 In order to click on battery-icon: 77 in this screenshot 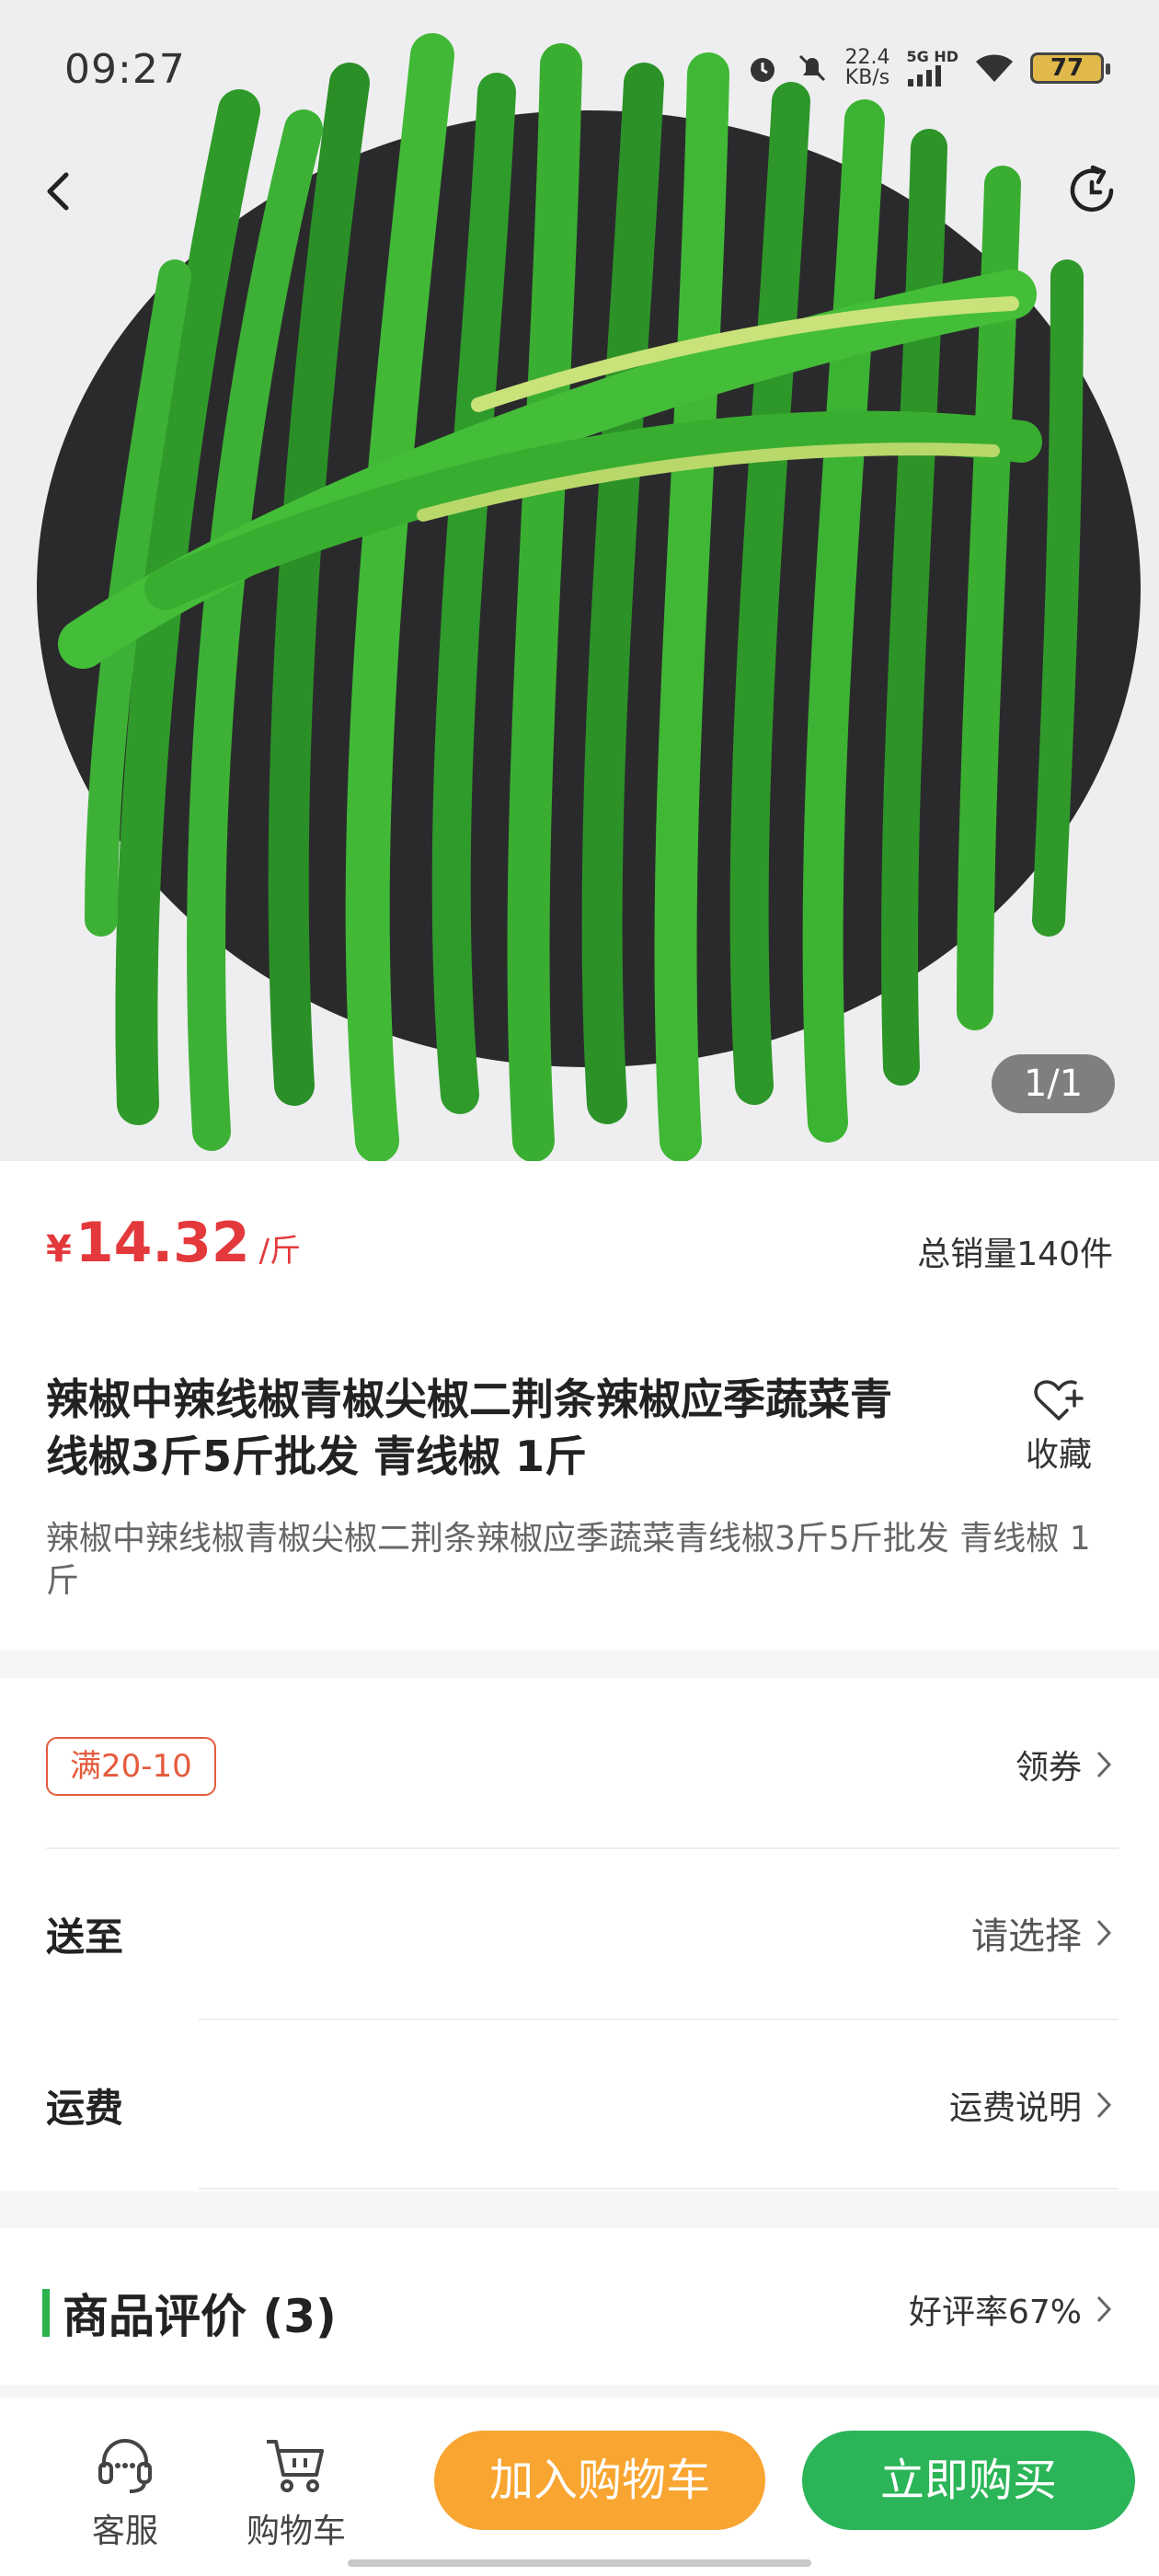, I will do `click(1070, 68)`.